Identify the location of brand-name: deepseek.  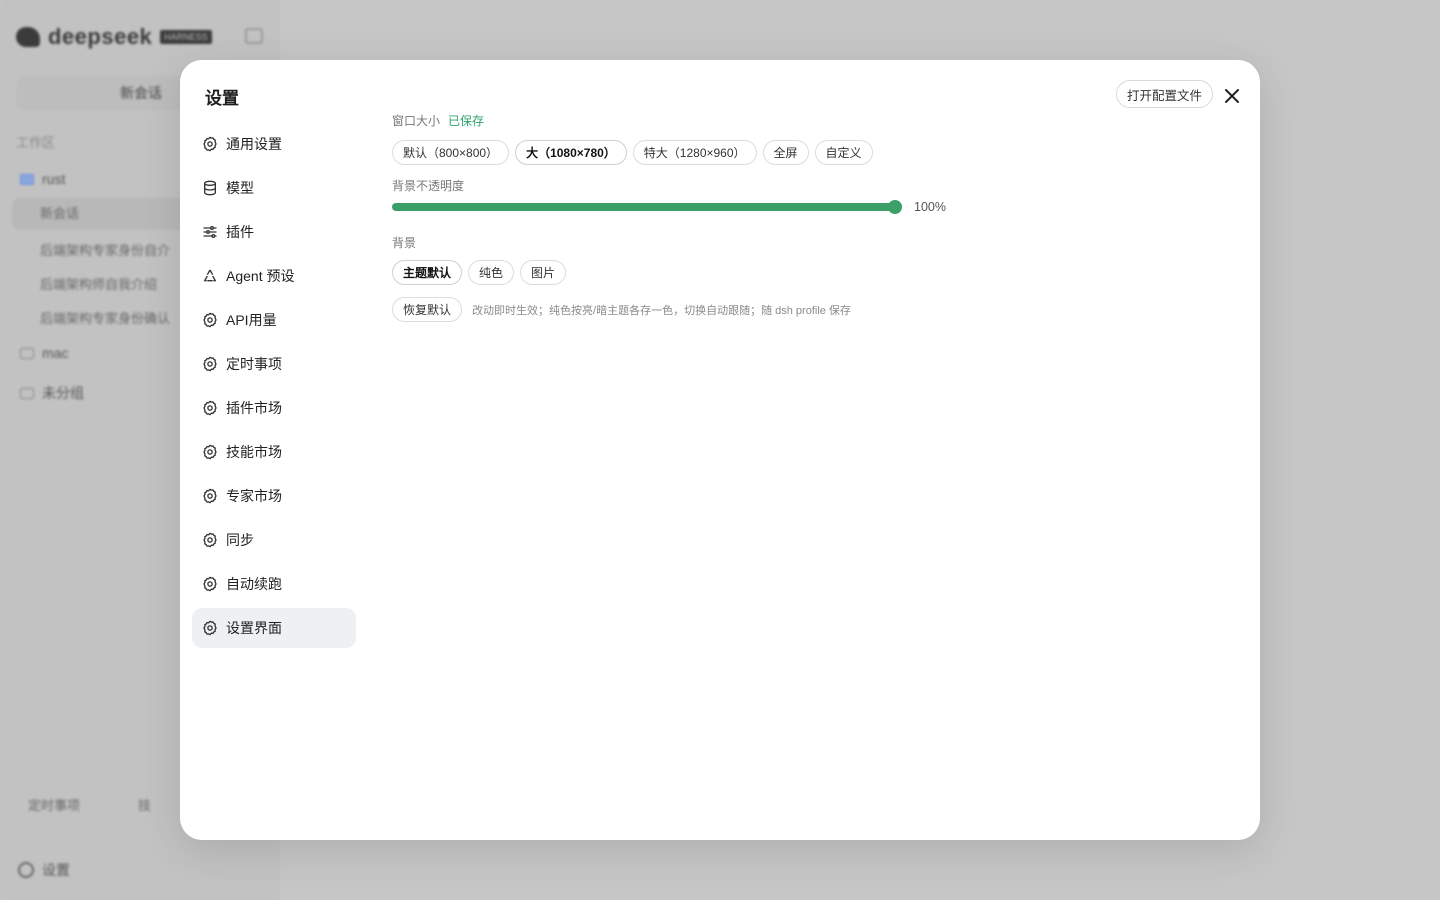
(100, 36).